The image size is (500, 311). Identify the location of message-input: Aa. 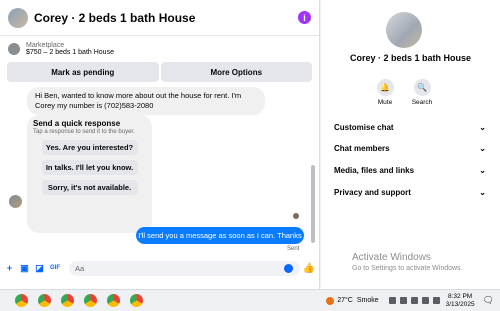
(184, 268).